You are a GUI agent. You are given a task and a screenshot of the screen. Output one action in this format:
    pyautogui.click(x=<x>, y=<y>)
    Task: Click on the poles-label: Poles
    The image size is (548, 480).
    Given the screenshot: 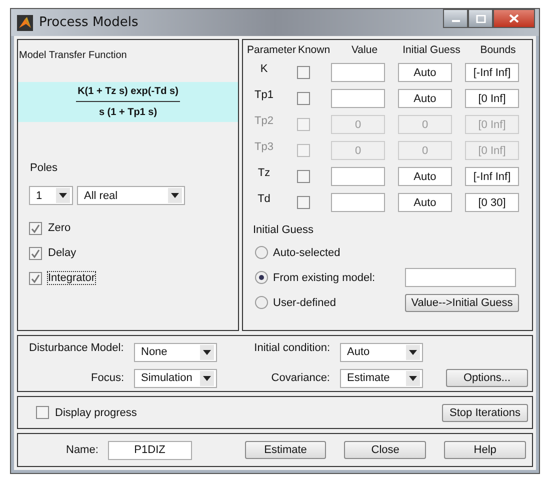 What is the action you would take?
    pyautogui.click(x=44, y=168)
    